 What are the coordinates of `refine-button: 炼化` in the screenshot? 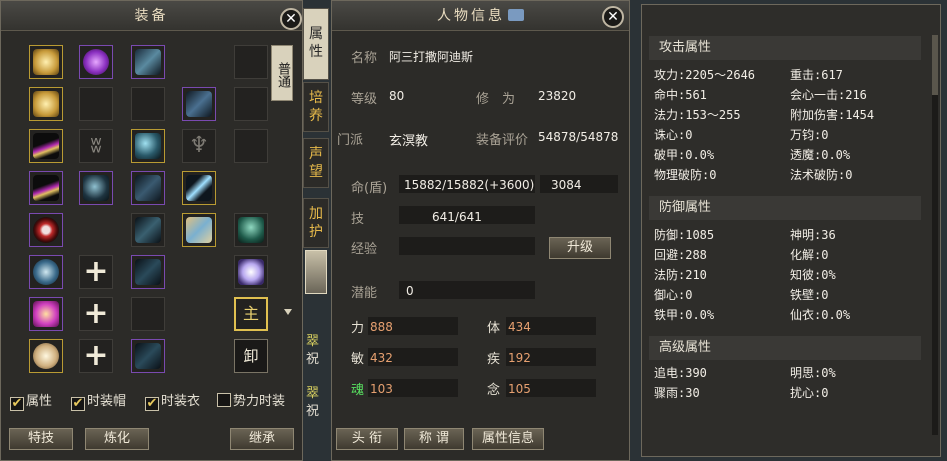 It's located at (117, 439).